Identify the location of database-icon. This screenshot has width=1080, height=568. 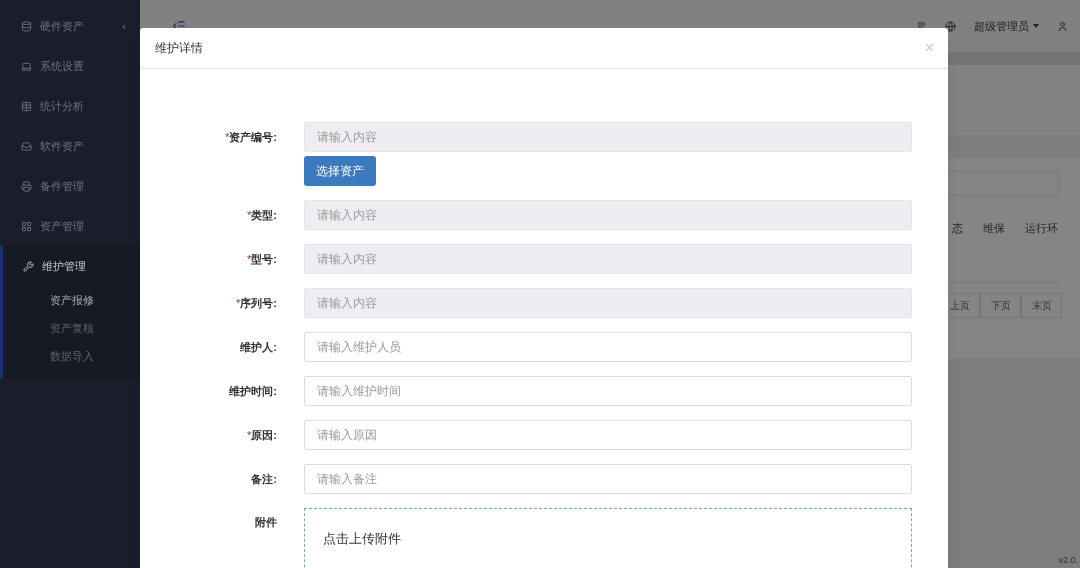
(26, 26).